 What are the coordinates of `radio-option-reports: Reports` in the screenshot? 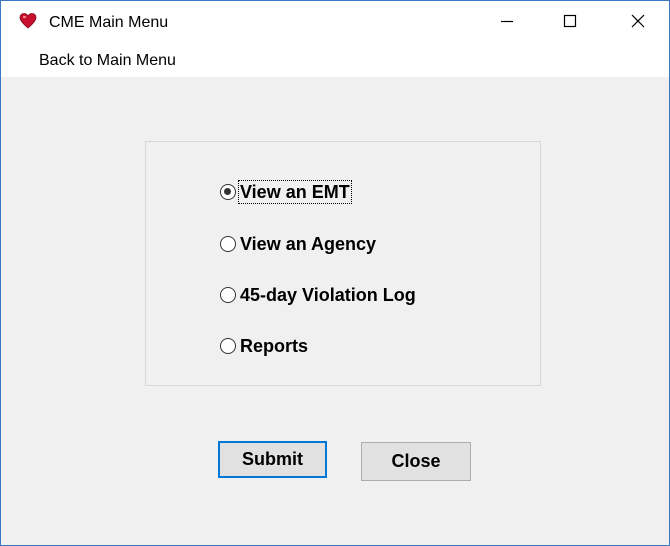 It's located at (264, 346).